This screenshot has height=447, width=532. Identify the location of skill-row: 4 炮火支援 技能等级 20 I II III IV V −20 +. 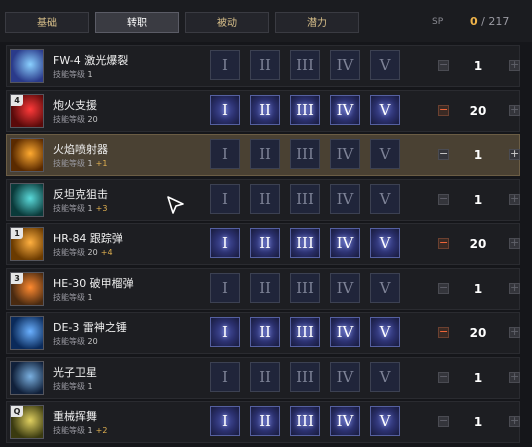
(263, 110).